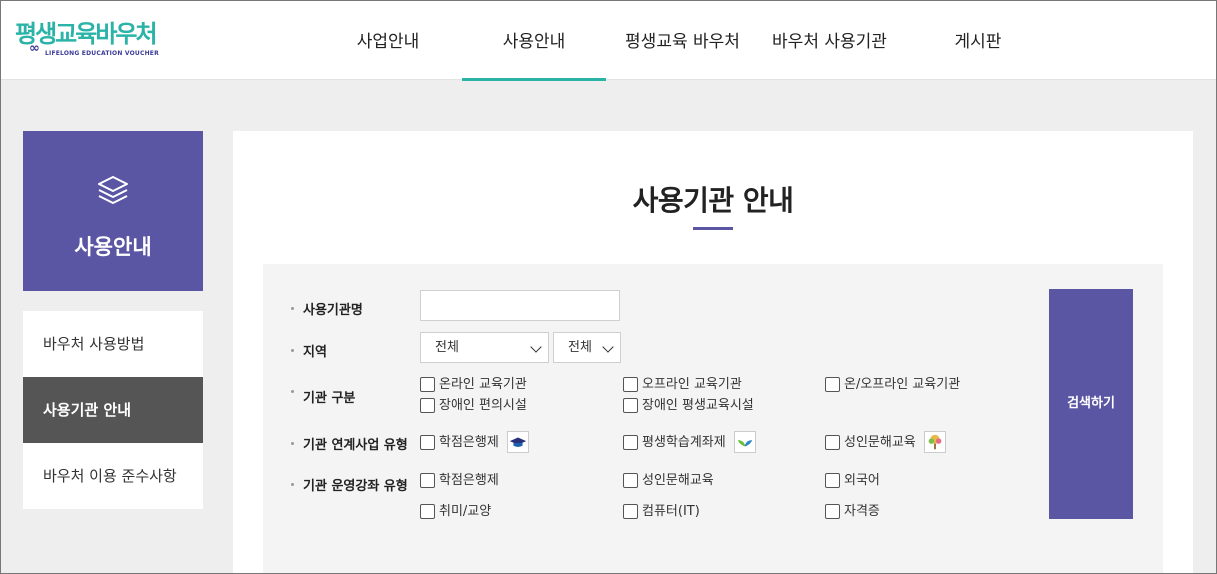 Image resolution: width=1217 pixels, height=574 pixels. Describe the element at coordinates (668, 481) in the screenshot. I see `checkbox-course-adult-literacy: 성인문해교육` at that location.